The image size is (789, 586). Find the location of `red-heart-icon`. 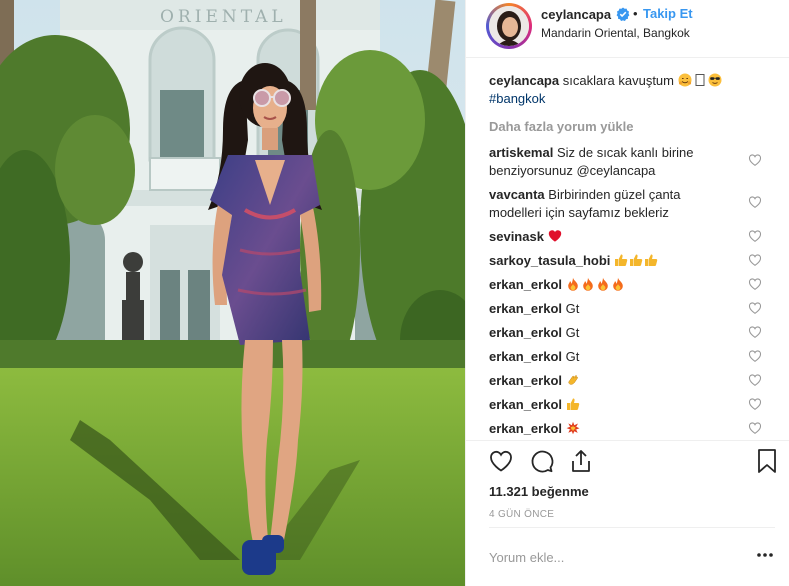

red-heart-icon is located at coordinates (554, 236).